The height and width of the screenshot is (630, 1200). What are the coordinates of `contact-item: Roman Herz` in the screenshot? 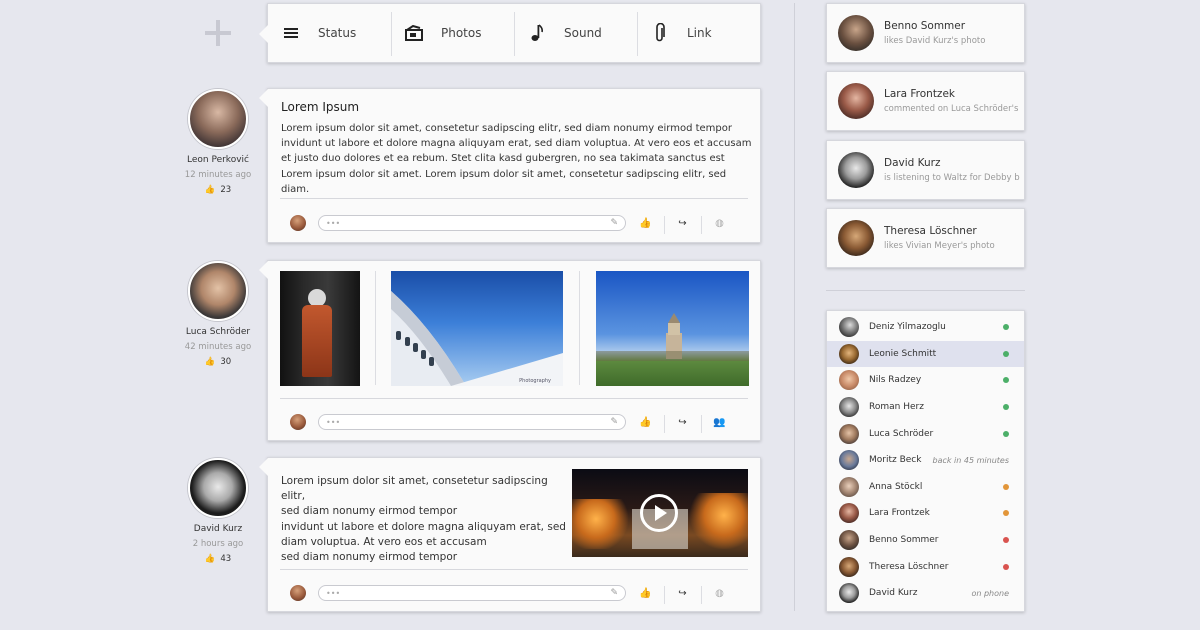 It's located at (925, 407).